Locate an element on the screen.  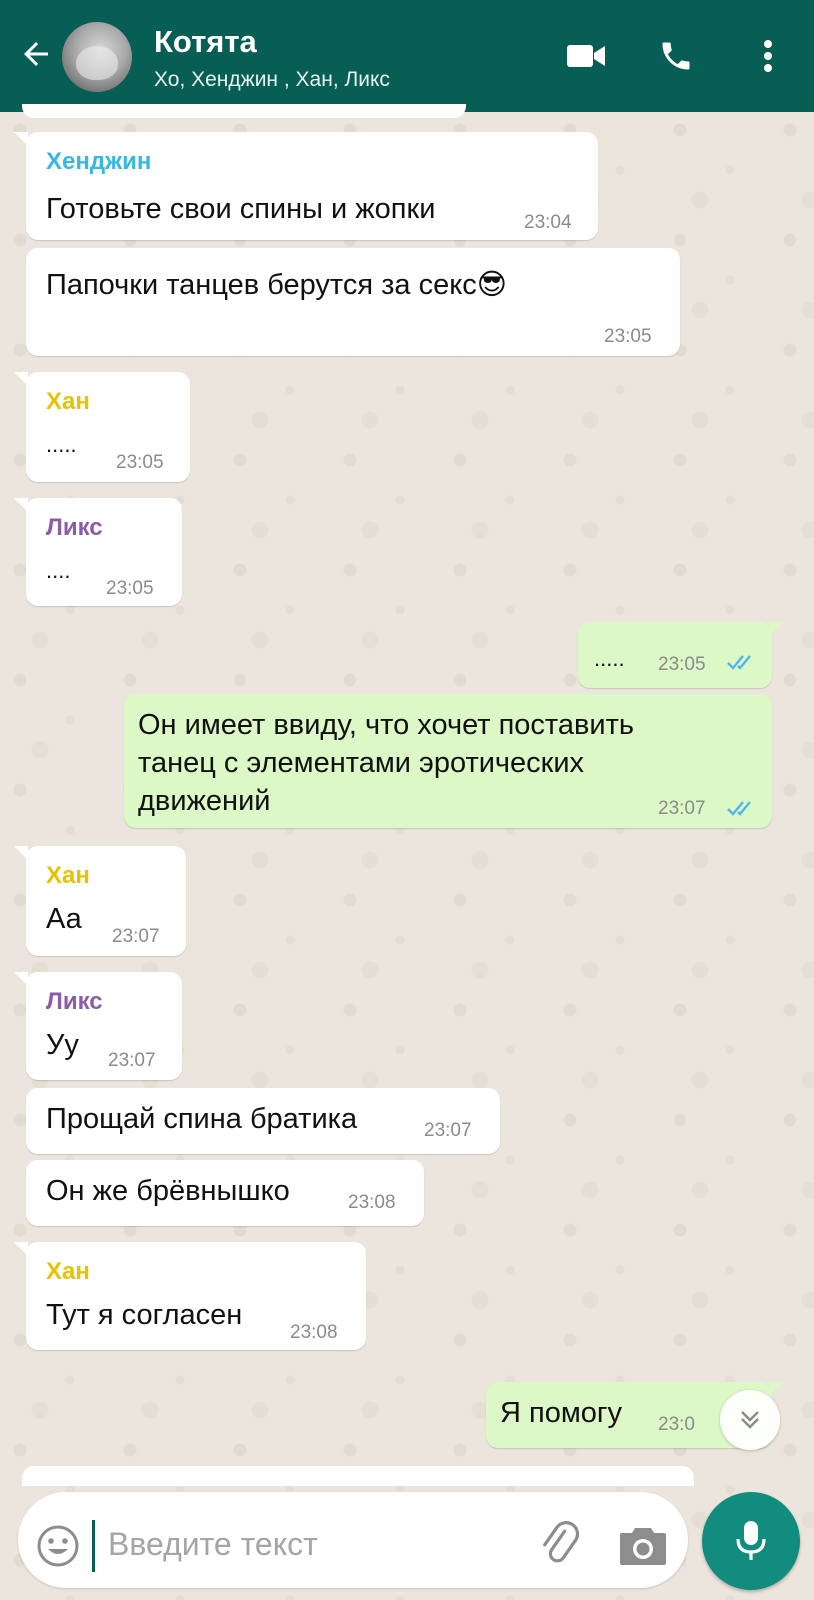
message-bubble: Хан ..... 23:05 is located at coordinates (102, 427).